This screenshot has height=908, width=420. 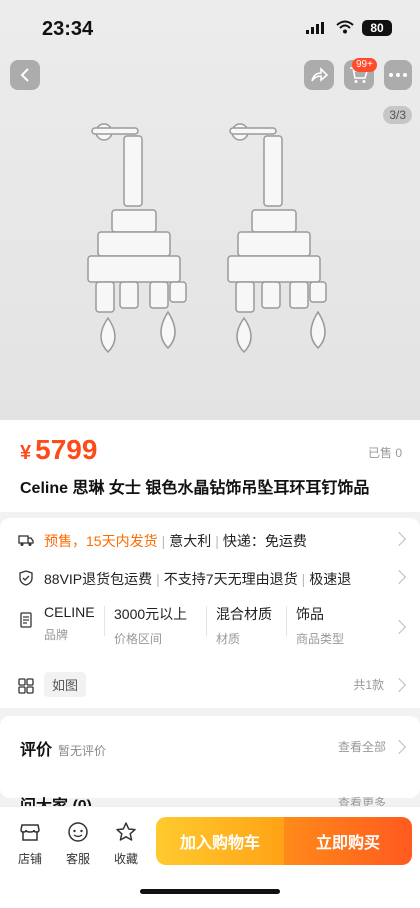 I want to click on bottom-action-bar: 店铺 客服 收藏 加入购物车 立即购买, so click(x=210, y=857).